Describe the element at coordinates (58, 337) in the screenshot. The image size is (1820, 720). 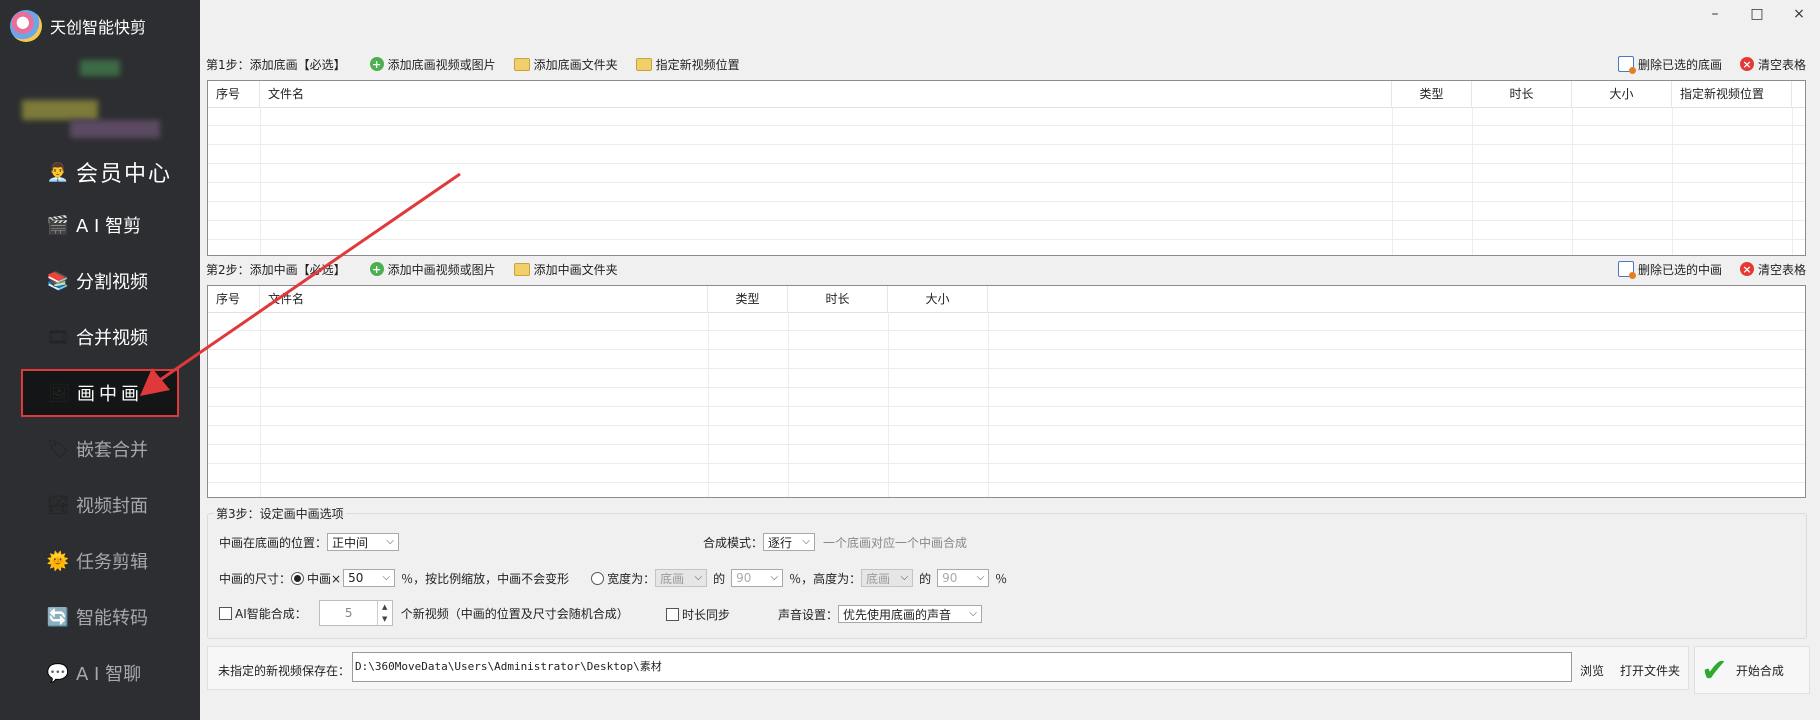
I see `merge-video-icon: 🎞` at that location.